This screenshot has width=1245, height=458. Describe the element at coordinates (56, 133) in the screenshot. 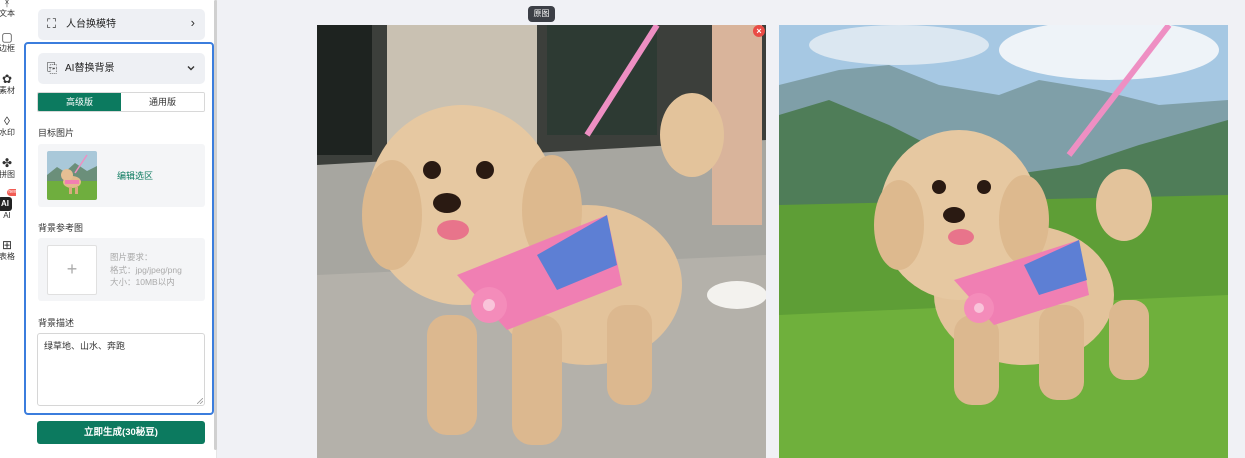

I see `target-image-label: 目标图片` at that location.